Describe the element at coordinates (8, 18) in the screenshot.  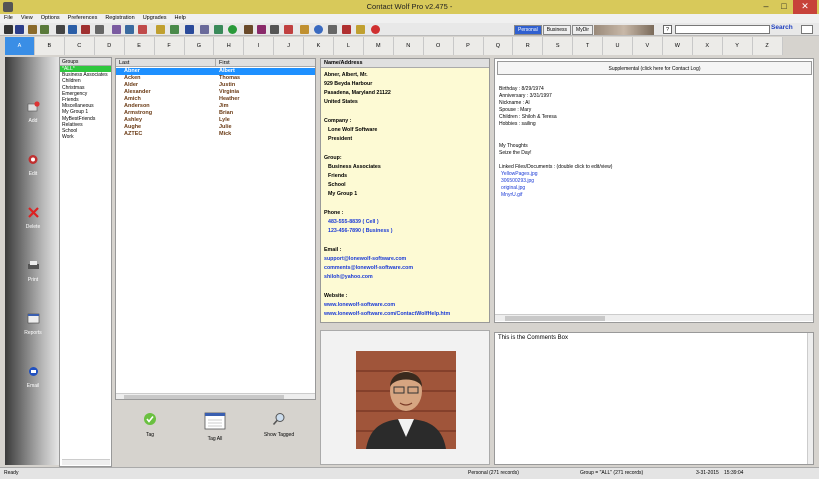
I see `menu-file: File` at that location.